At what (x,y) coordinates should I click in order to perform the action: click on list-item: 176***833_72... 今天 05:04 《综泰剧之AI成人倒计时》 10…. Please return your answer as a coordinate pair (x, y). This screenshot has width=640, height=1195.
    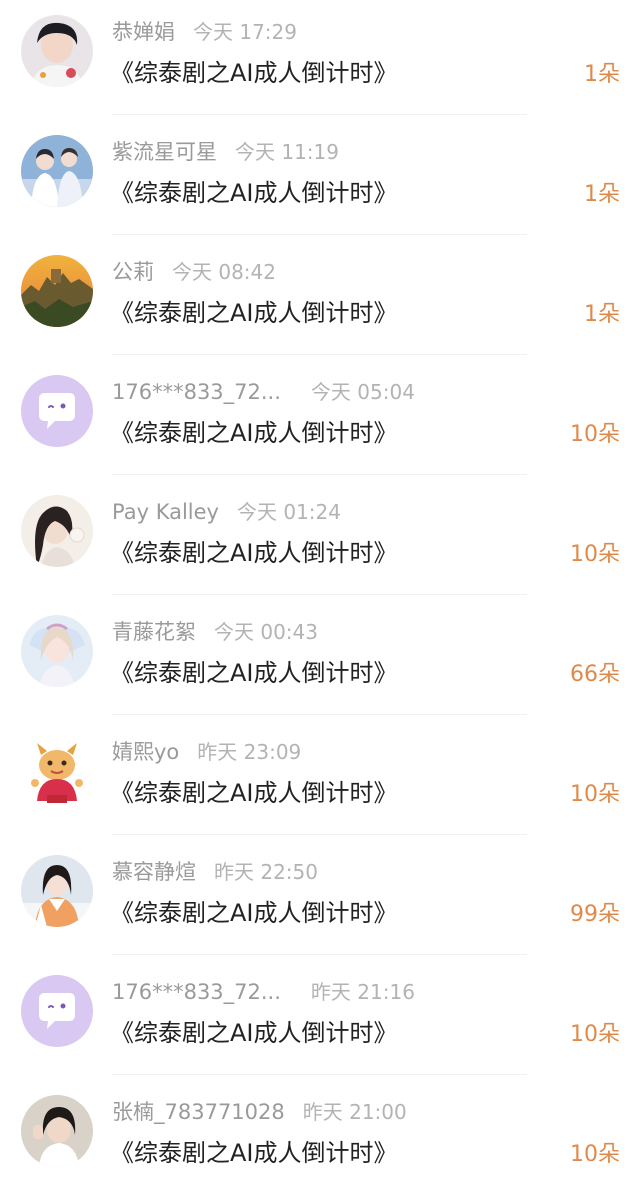
    Looking at the image, I should click on (320, 420).